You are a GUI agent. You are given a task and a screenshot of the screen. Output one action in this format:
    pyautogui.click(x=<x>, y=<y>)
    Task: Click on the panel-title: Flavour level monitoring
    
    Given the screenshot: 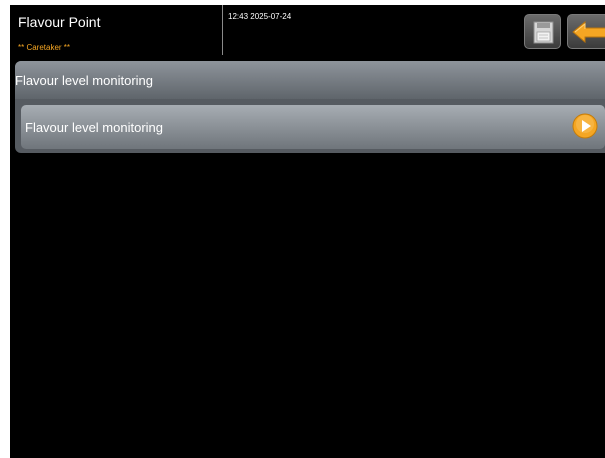 What is the action you would take?
    pyautogui.click(x=84, y=80)
    